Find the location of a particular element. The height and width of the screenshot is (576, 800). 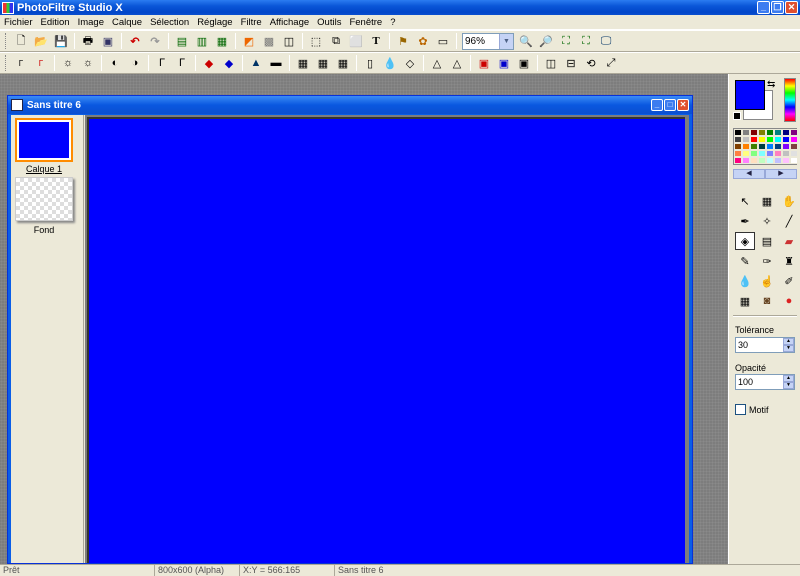

line-icon: ╱ is located at coordinates (789, 221).